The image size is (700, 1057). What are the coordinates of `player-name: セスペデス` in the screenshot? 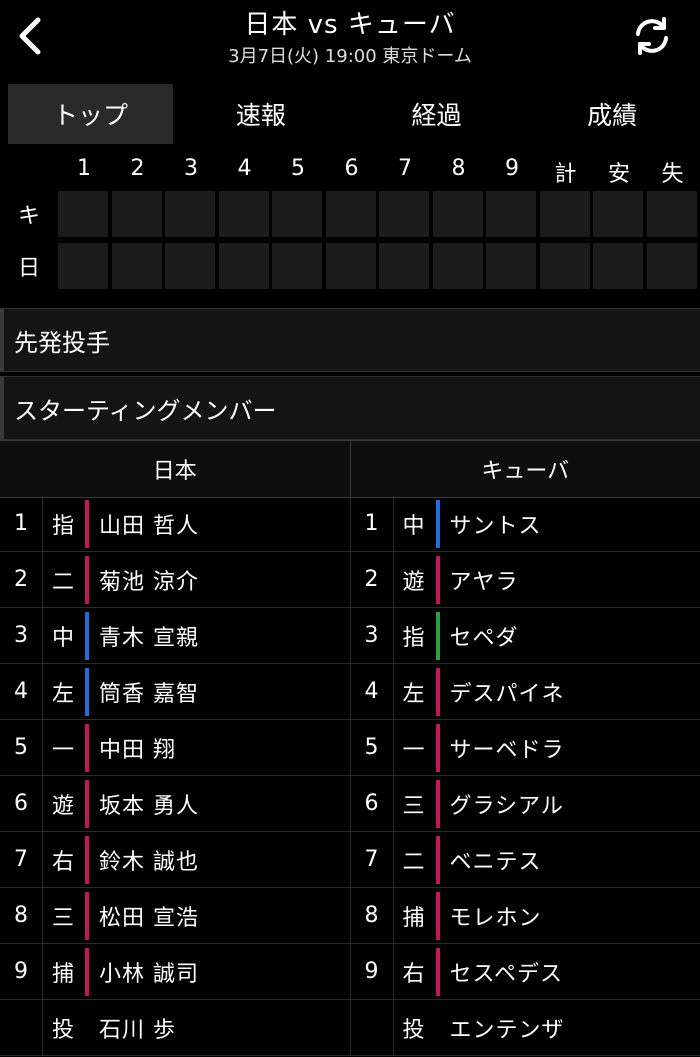 It's located at (506, 974).